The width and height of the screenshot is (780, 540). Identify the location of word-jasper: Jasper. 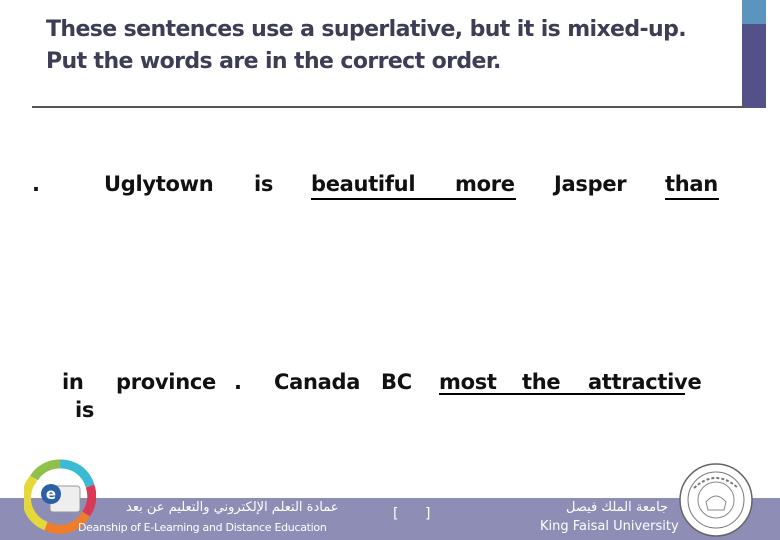
(590, 184).